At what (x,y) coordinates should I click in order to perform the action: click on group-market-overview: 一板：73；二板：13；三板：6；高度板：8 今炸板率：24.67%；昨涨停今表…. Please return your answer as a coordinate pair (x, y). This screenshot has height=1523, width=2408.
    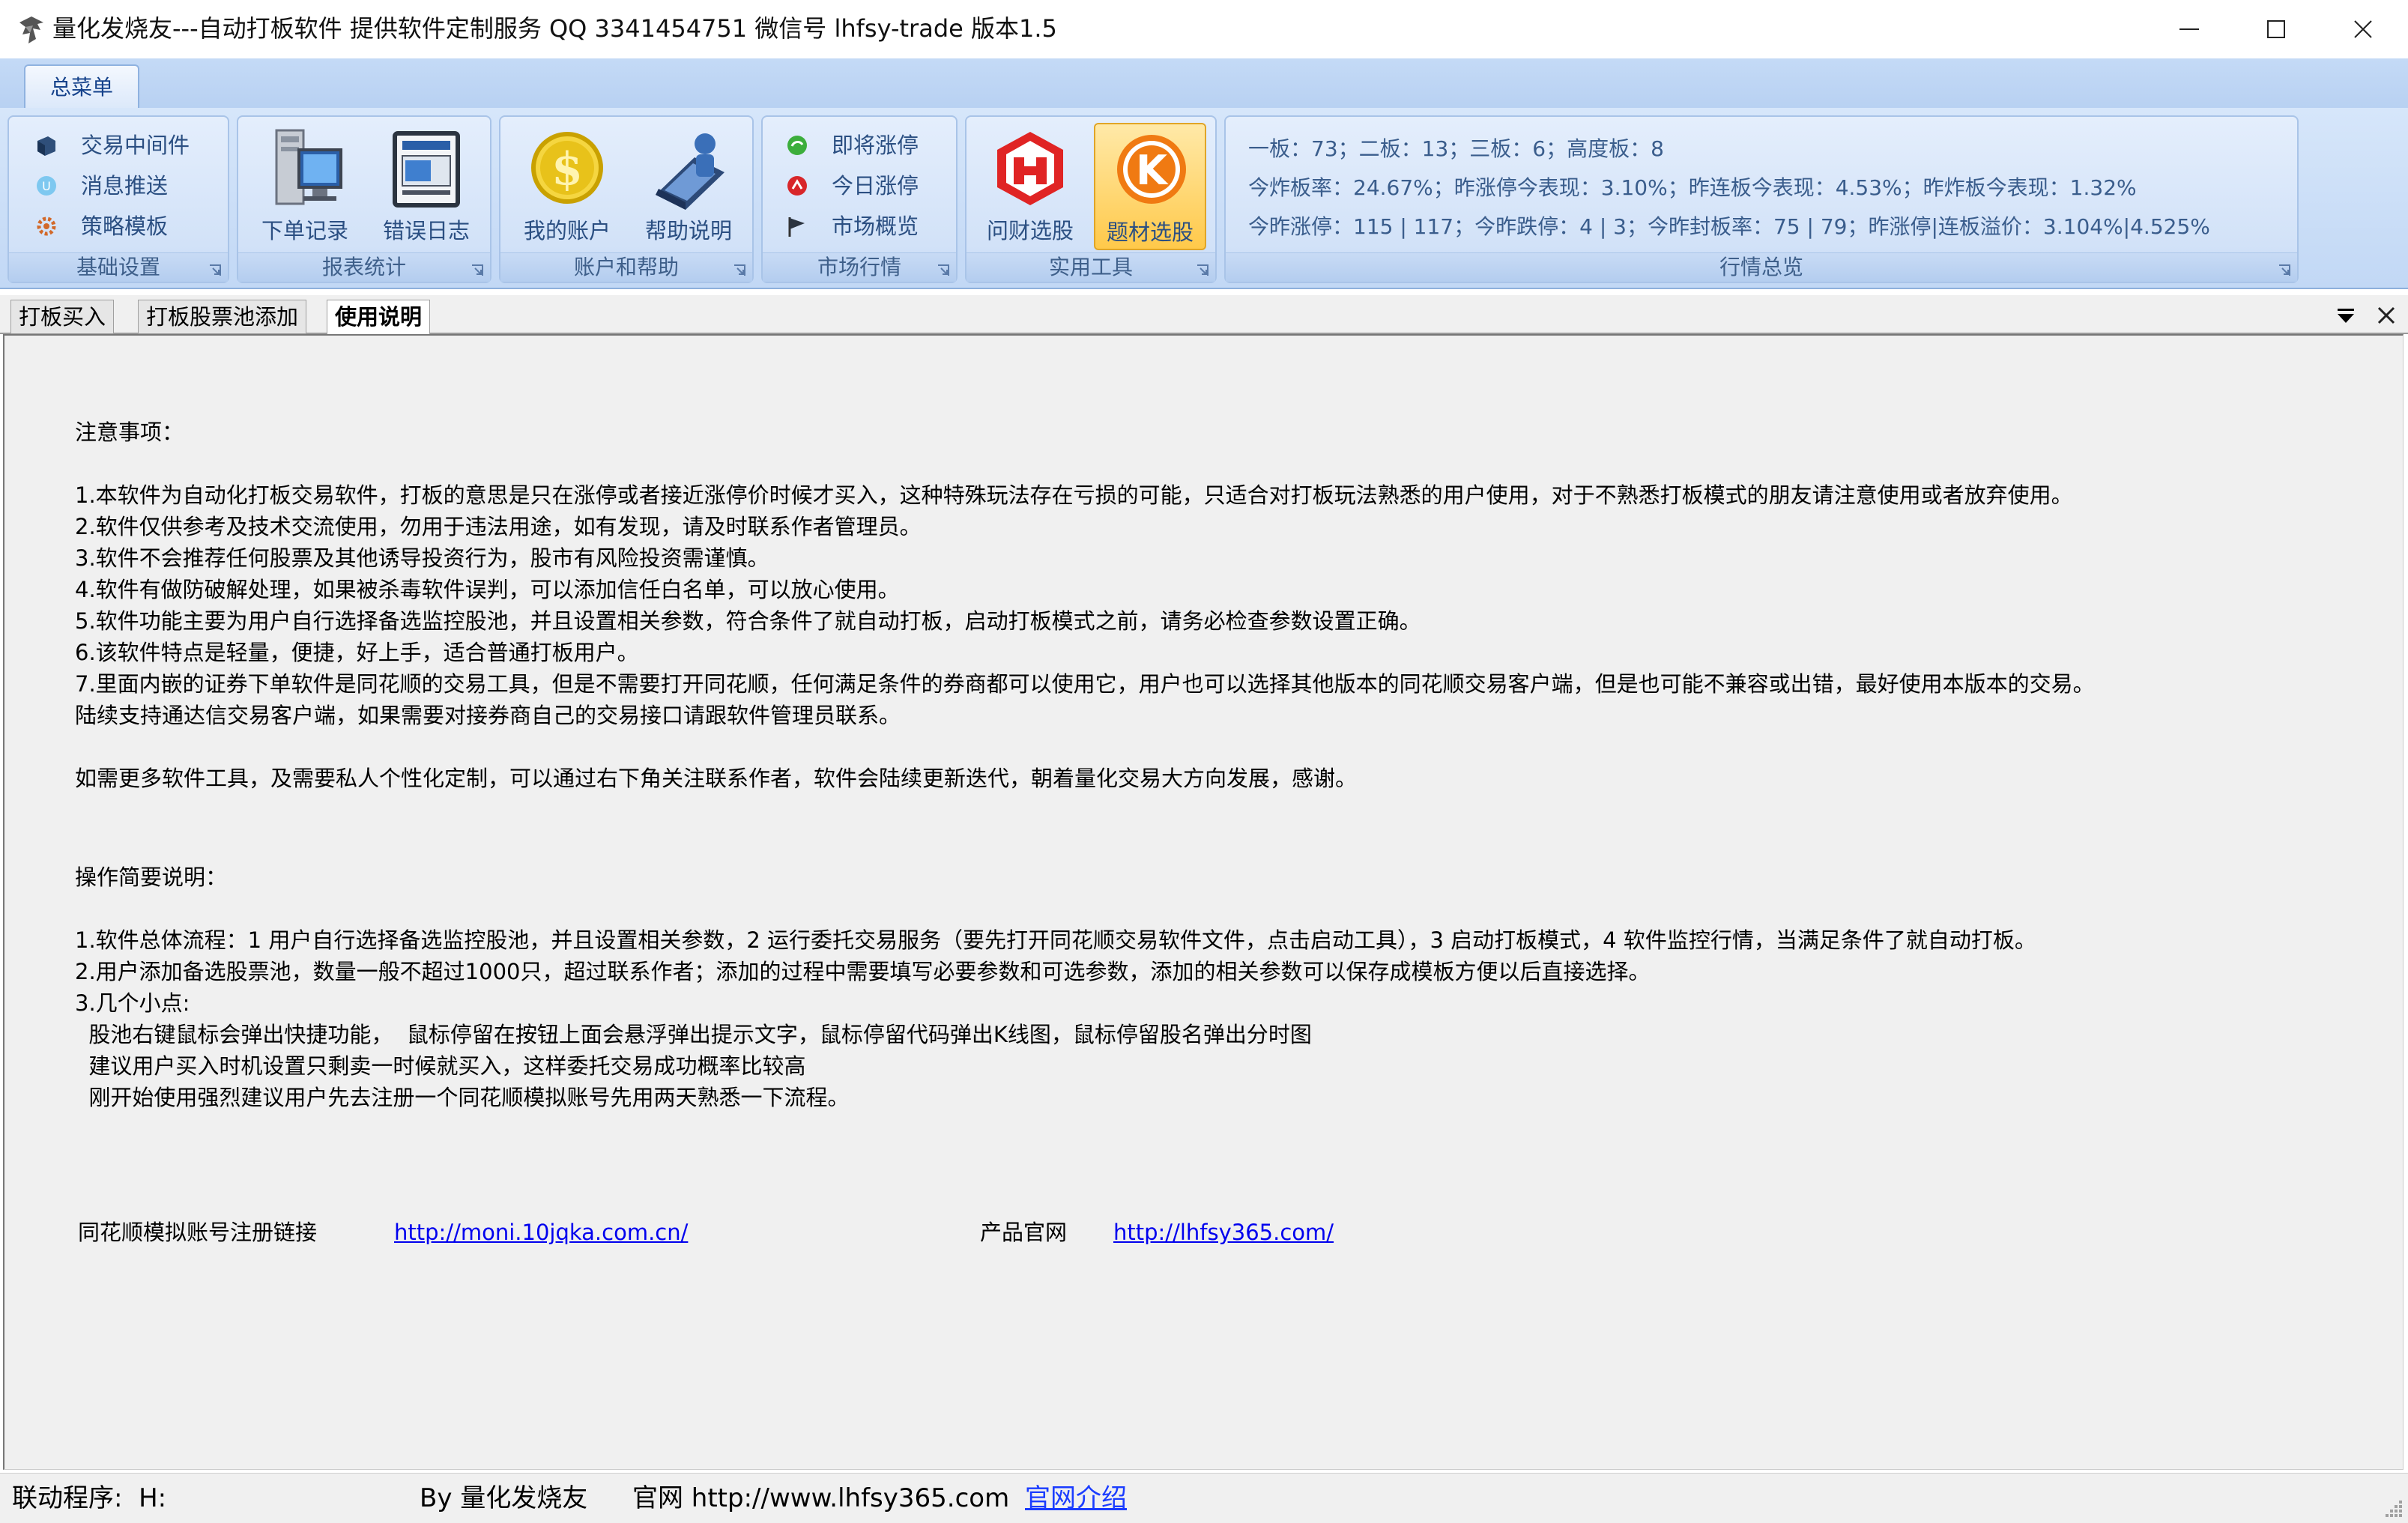
    Looking at the image, I should click on (1761, 199).